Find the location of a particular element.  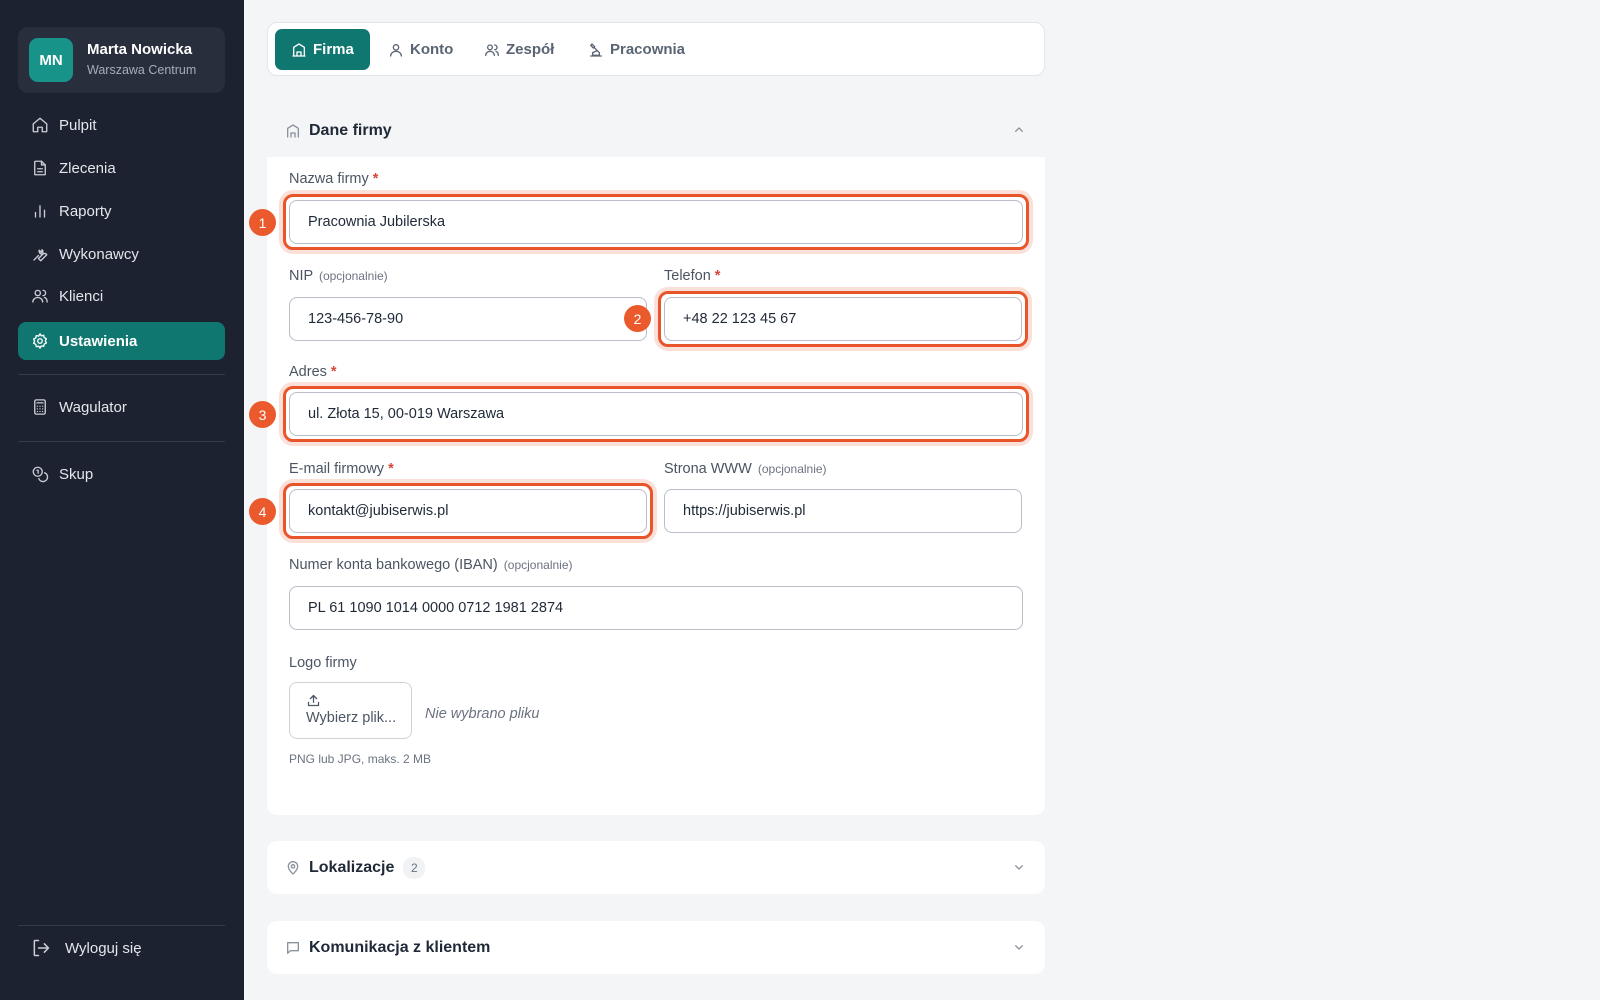

sidebar-item-wykonawcy: Wykonawcy is located at coordinates (121, 254).